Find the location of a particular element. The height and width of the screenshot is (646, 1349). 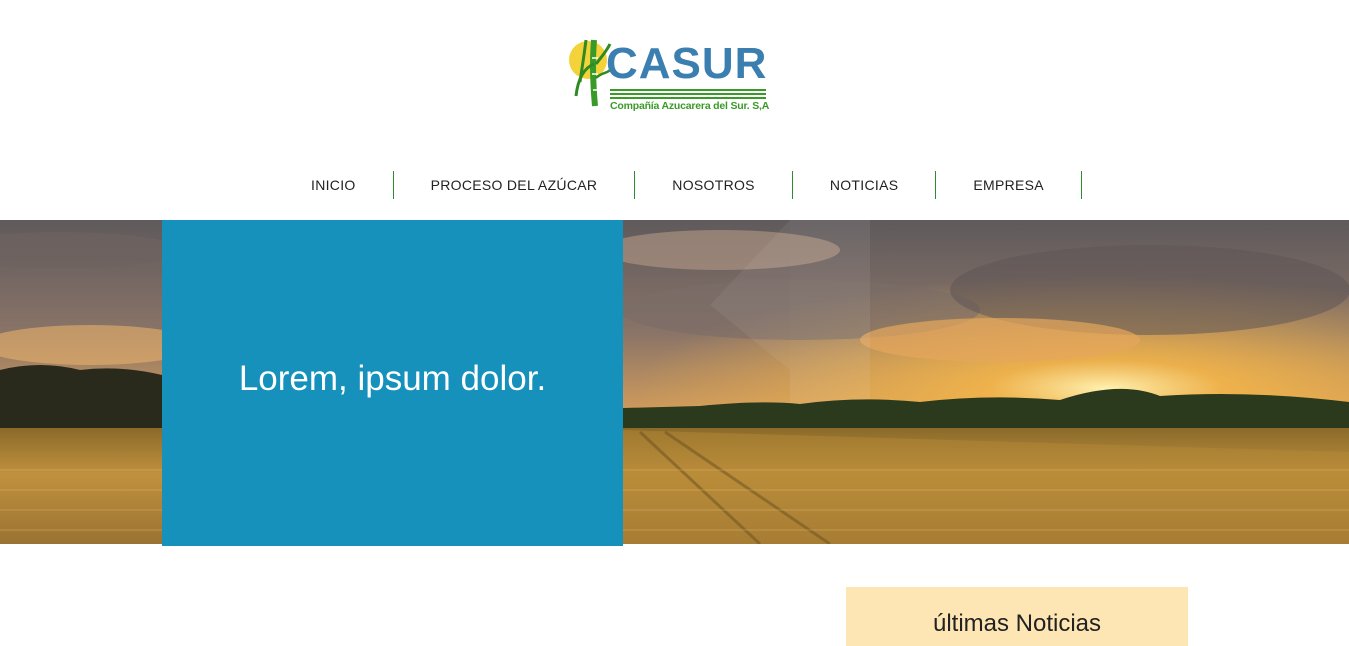

site-logo: CASUR Compañía Azucarera del Sur. S,A is located at coordinates (671, 75).